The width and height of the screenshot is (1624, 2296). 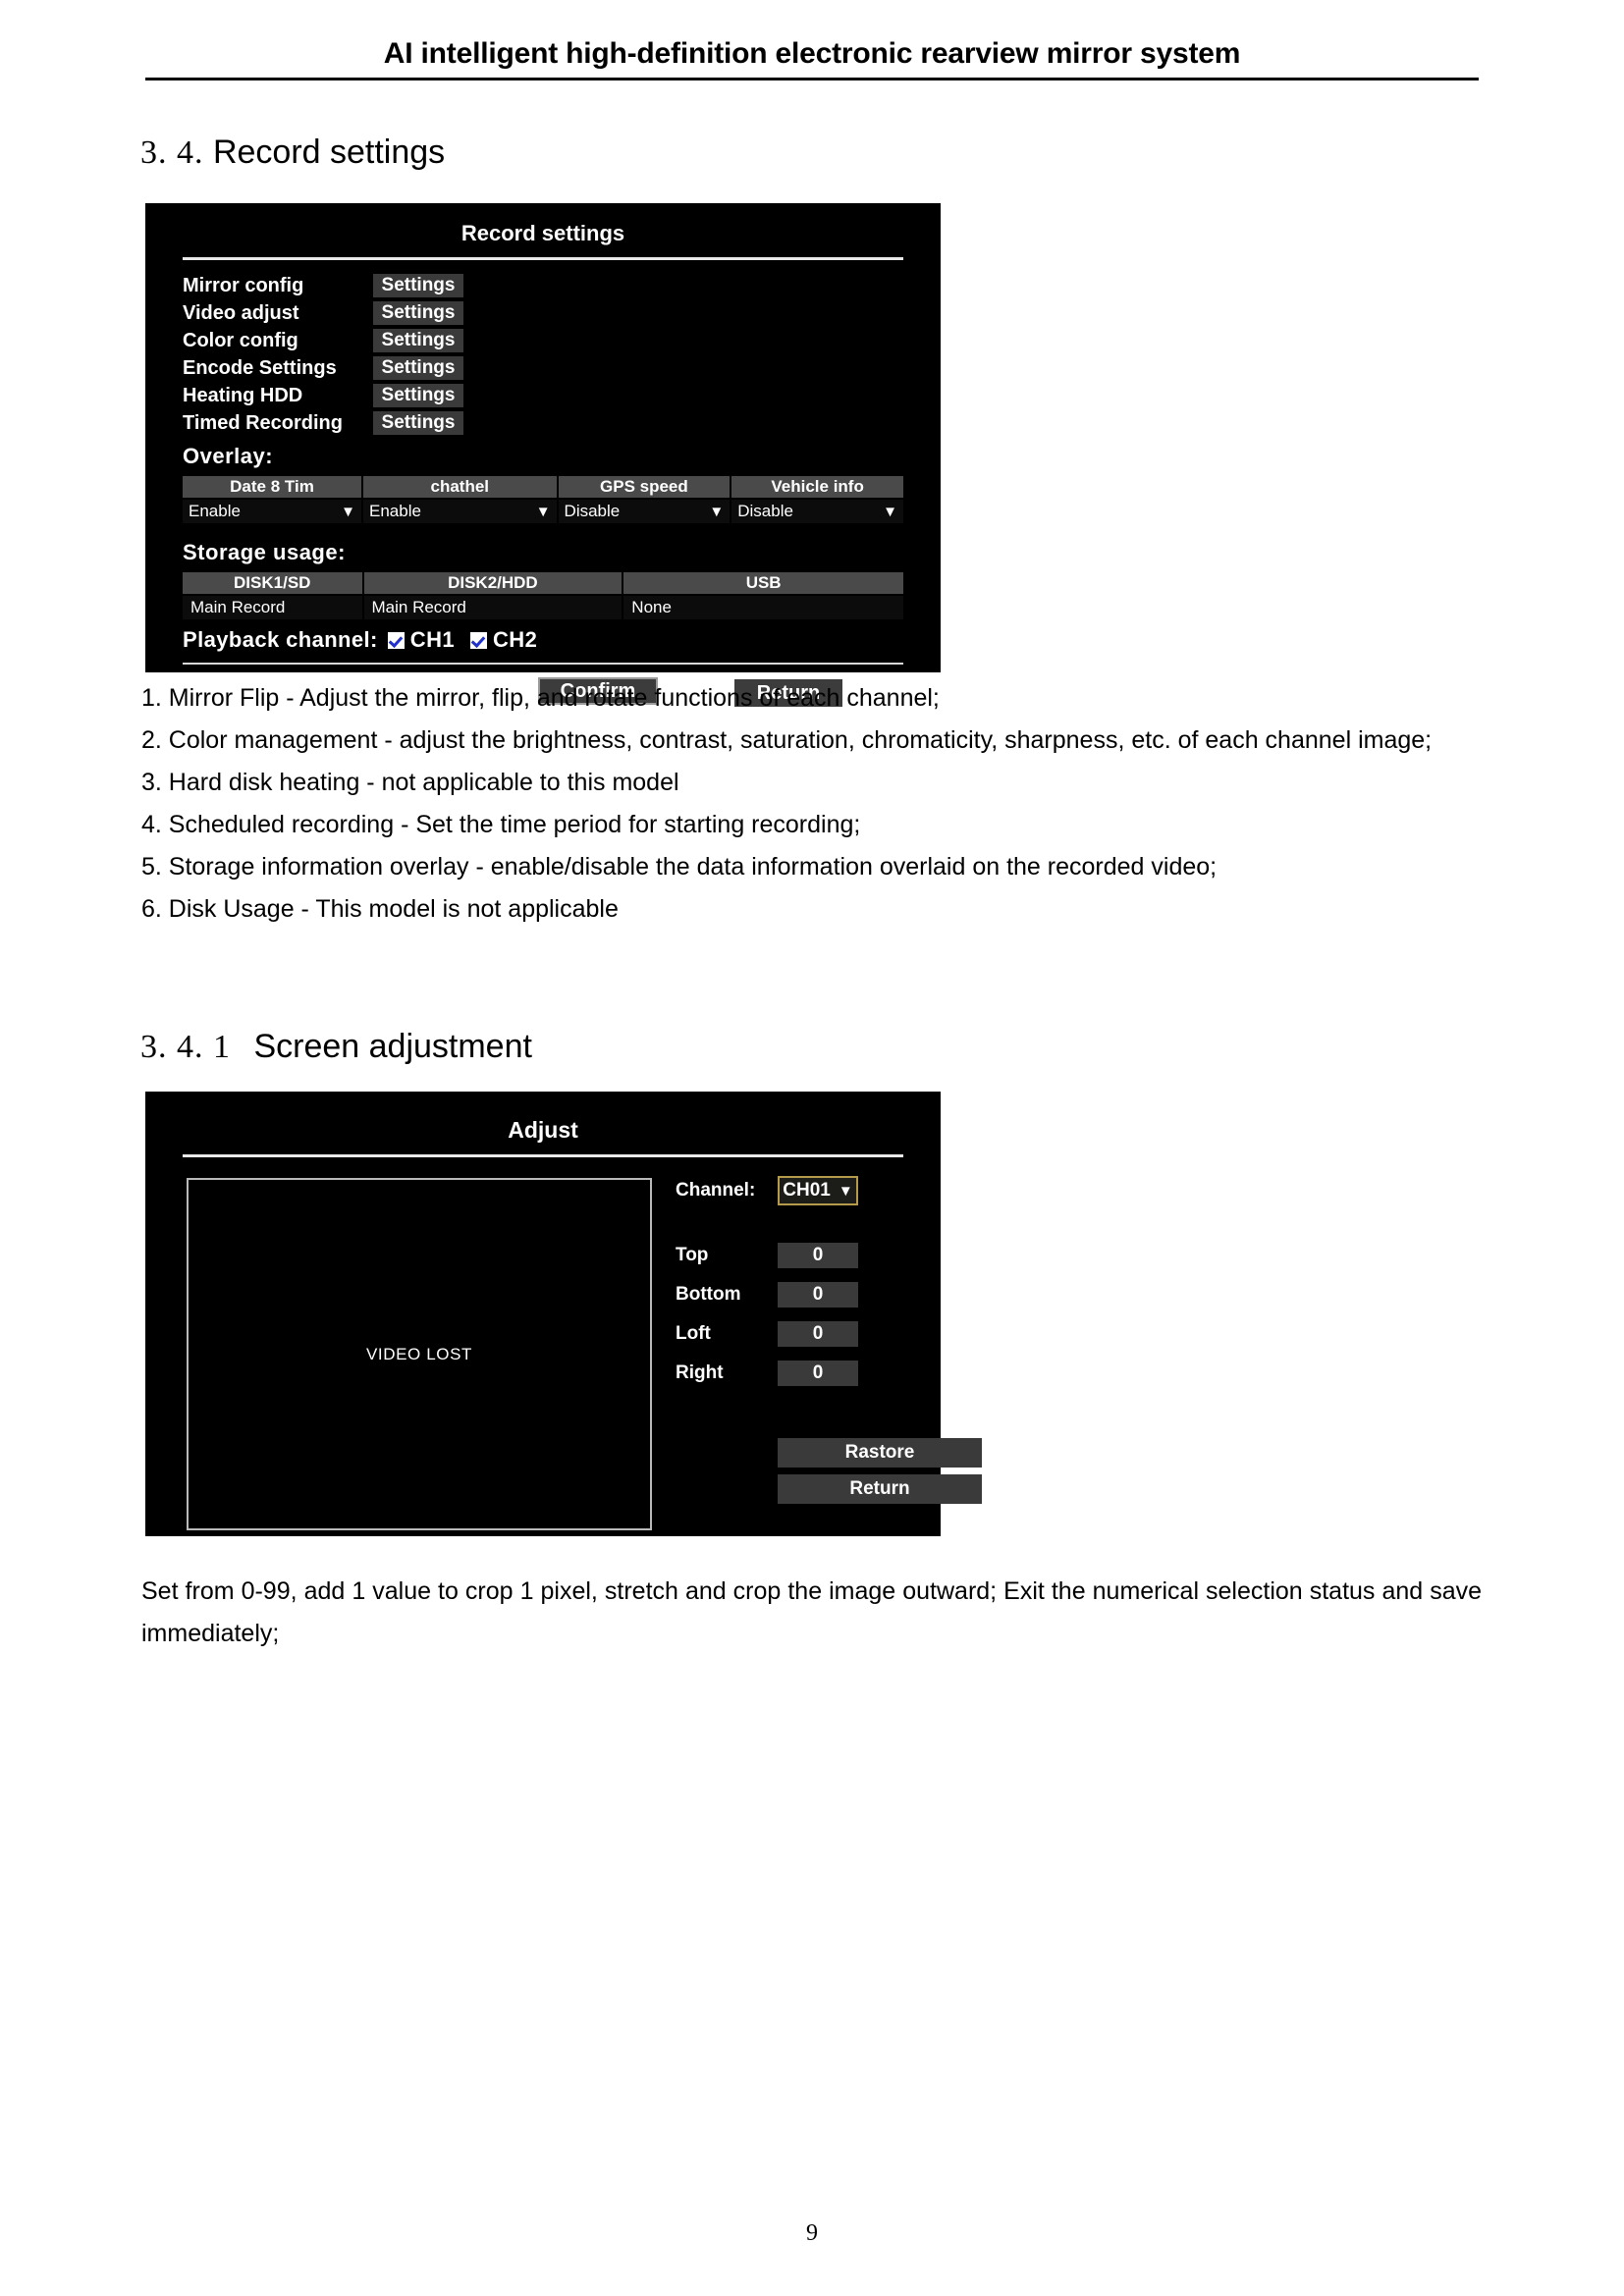 What do you see at coordinates (273, 584) in the screenshot?
I see `storage-header-disk1: DISK1/SD` at bounding box center [273, 584].